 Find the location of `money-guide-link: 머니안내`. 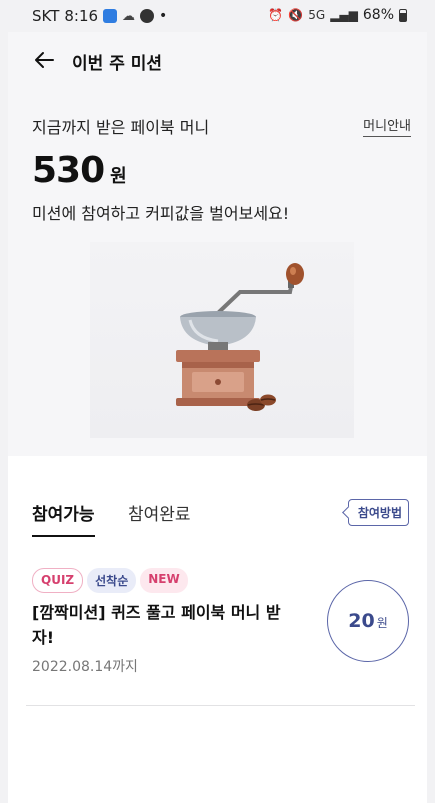

money-guide-link: 머니안내 is located at coordinates (387, 126).